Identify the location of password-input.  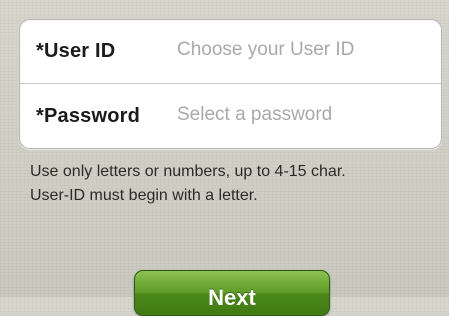
(302, 115).